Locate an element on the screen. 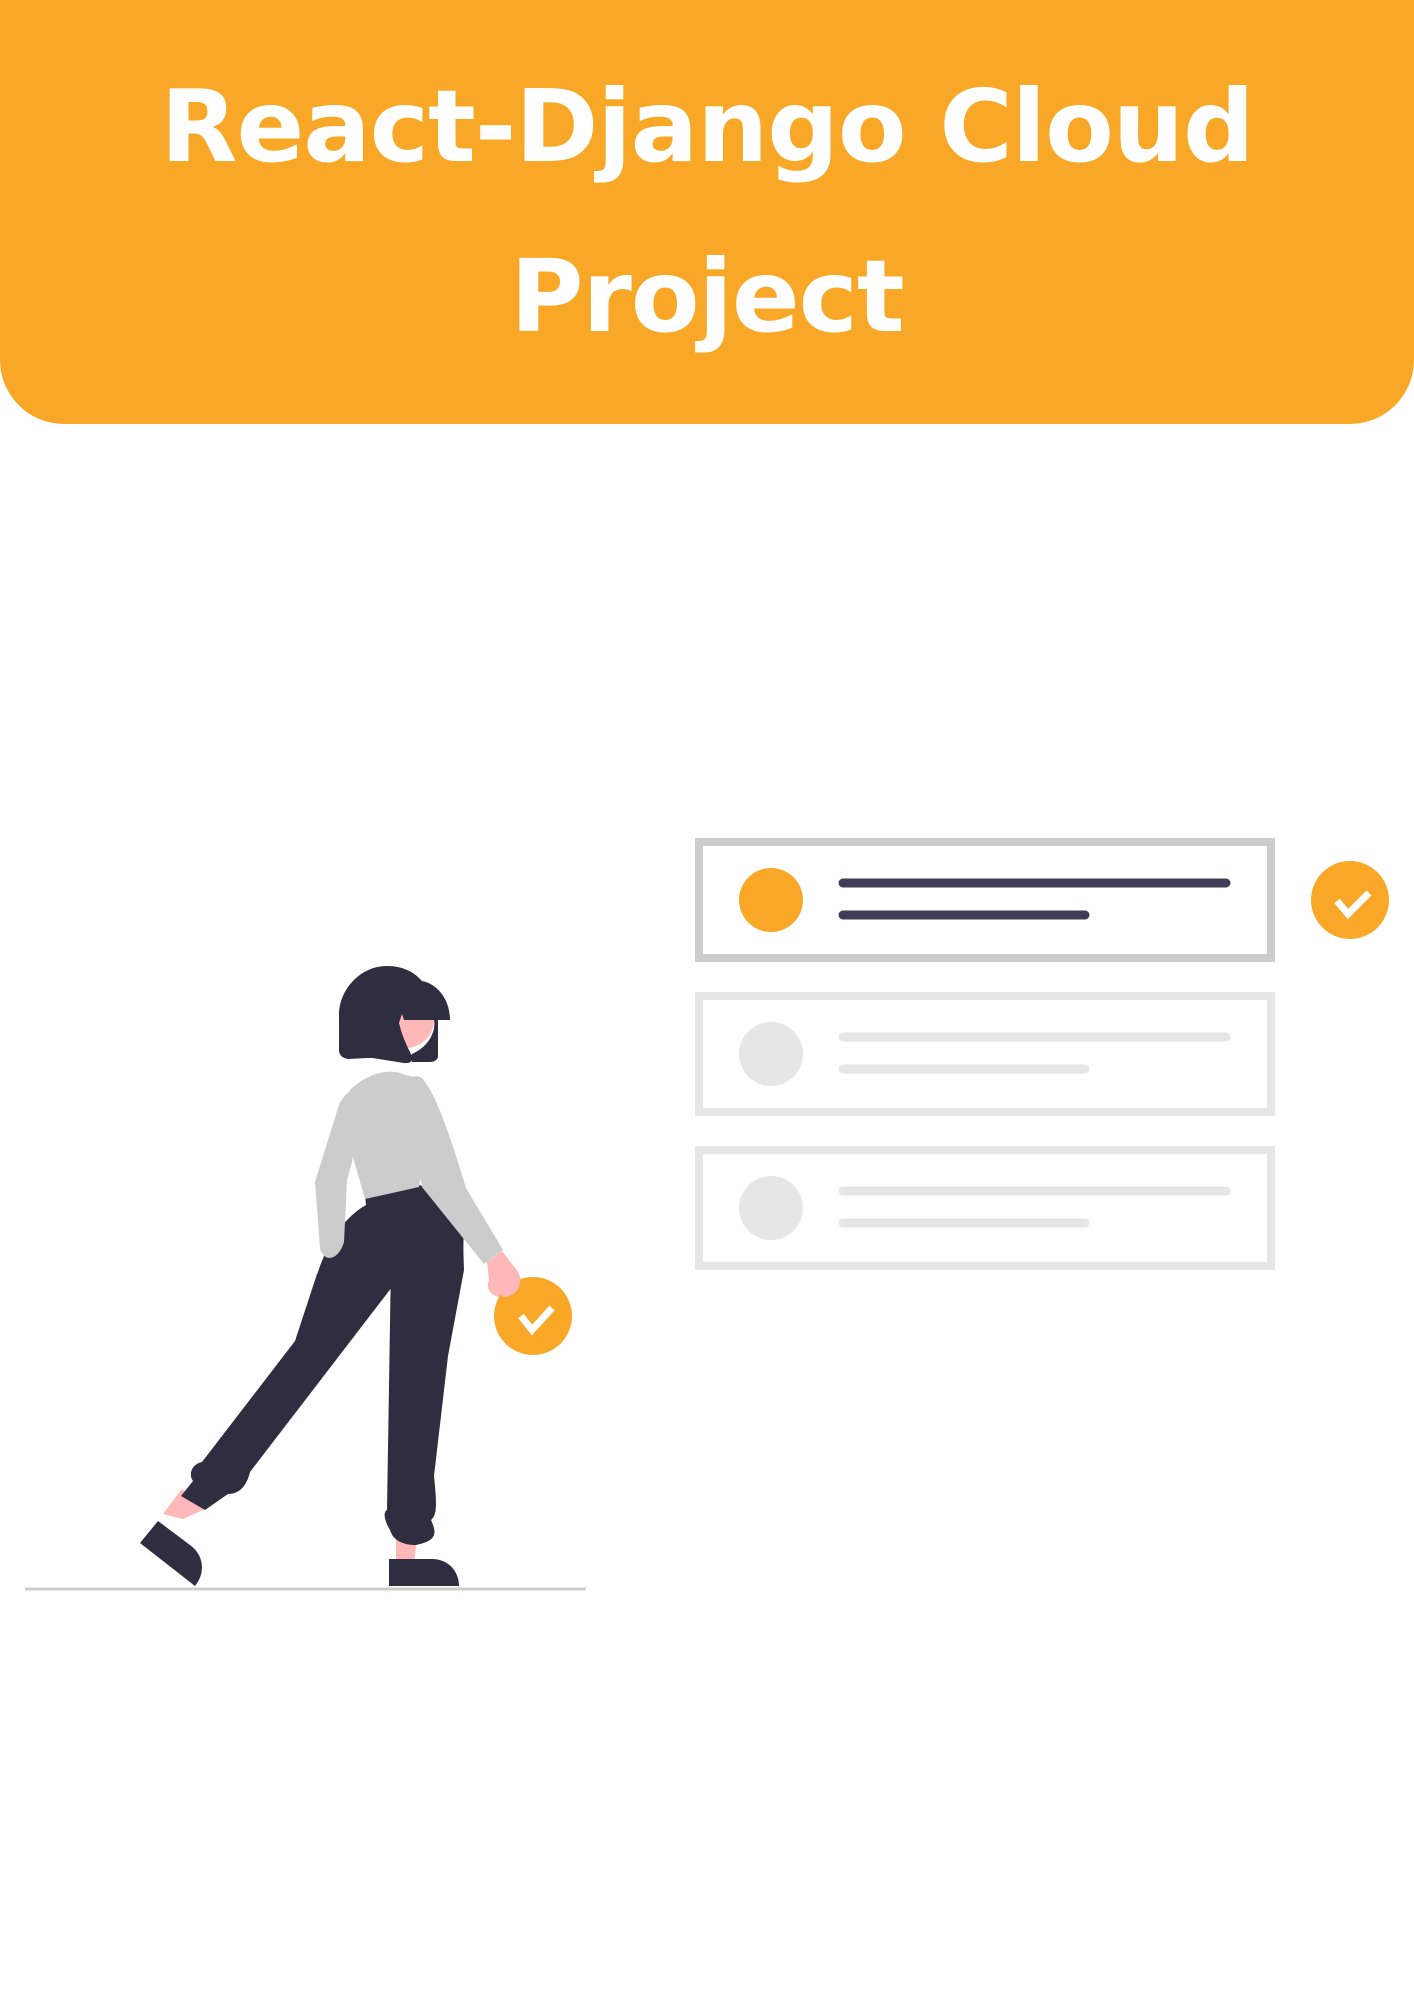 This screenshot has width=1414, height=2000. checklist is located at coordinates (1042, 1054).